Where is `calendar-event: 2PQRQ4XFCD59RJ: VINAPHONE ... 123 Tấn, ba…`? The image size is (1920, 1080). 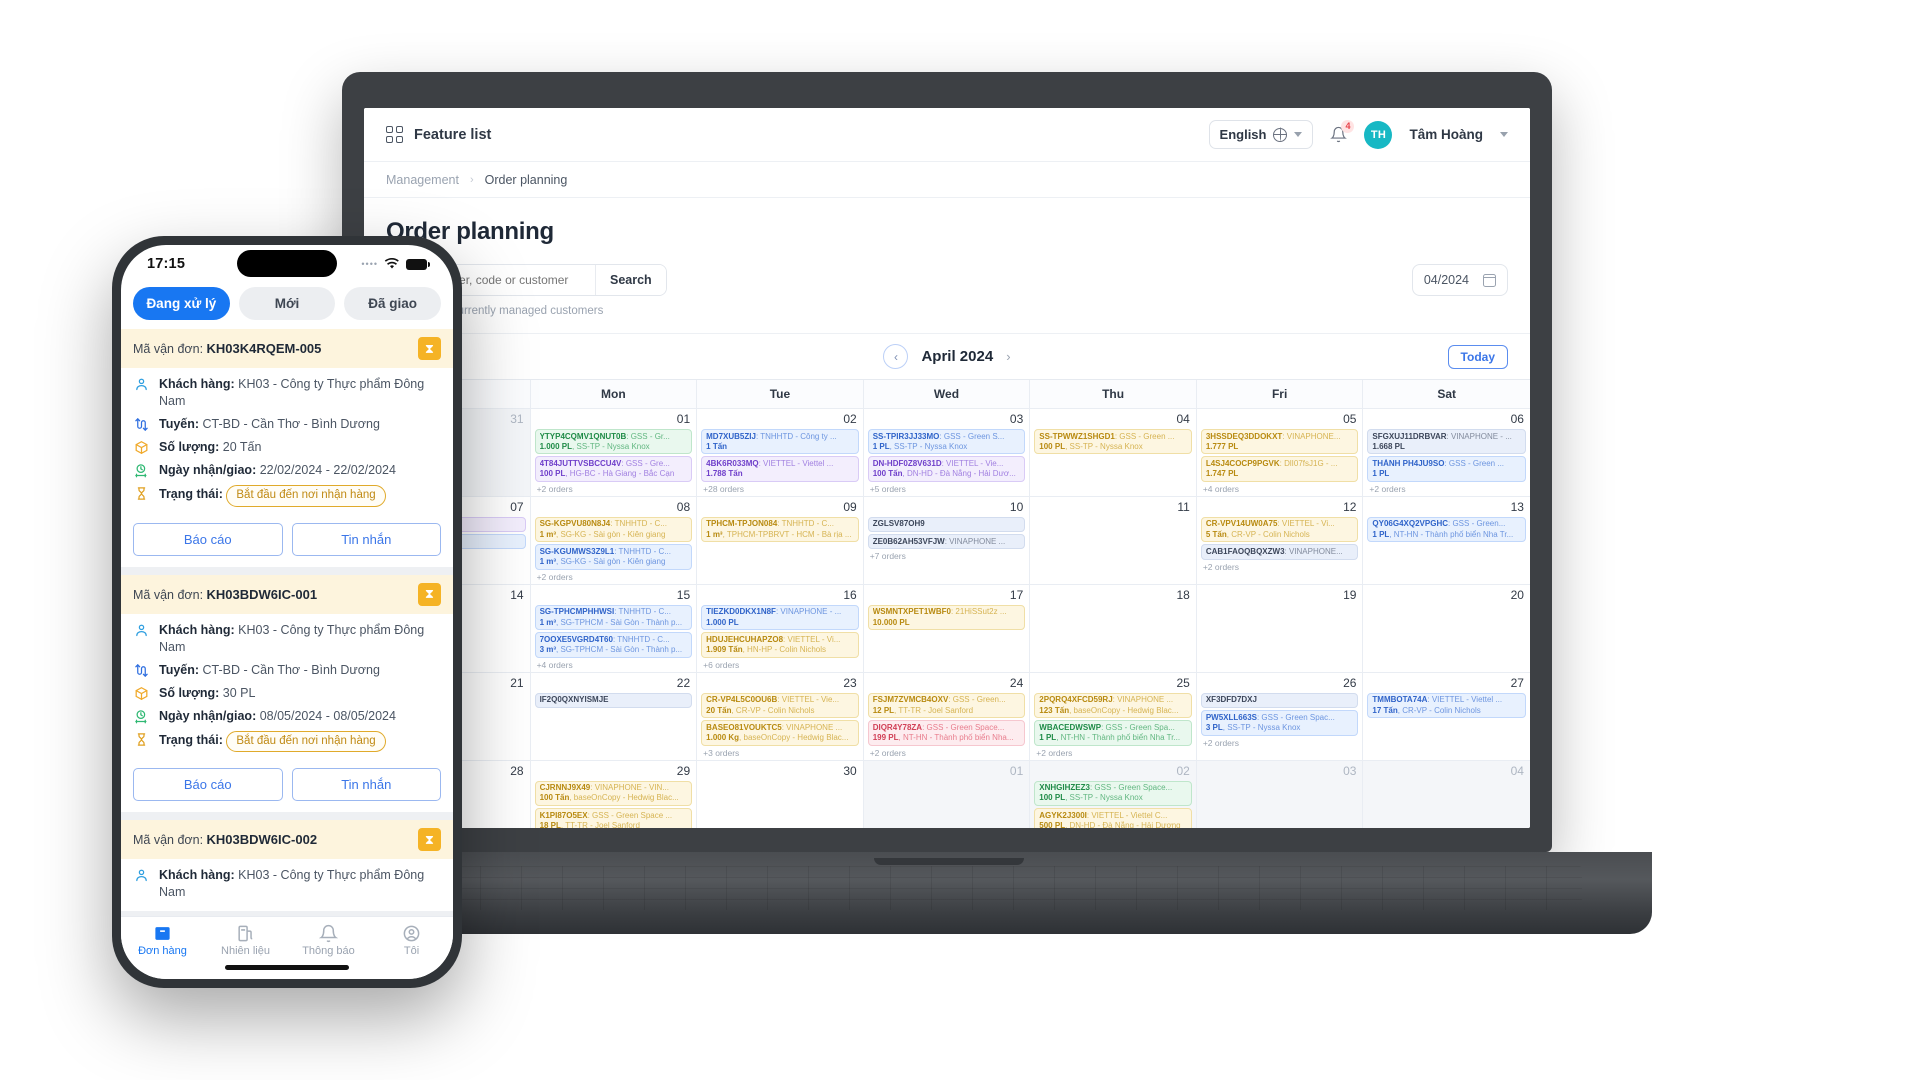 calendar-event: 2PQRQ4XFCD59RJ: VINAPHONE ... 123 Tấn, ba… is located at coordinates (1113, 705).